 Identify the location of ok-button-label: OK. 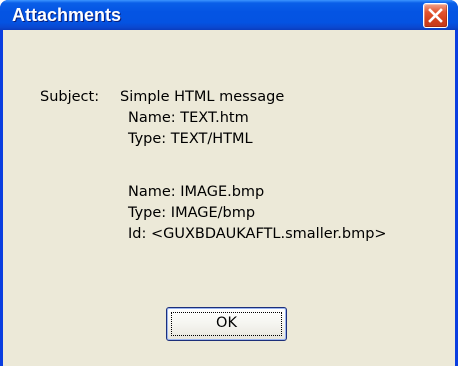
(226, 323).